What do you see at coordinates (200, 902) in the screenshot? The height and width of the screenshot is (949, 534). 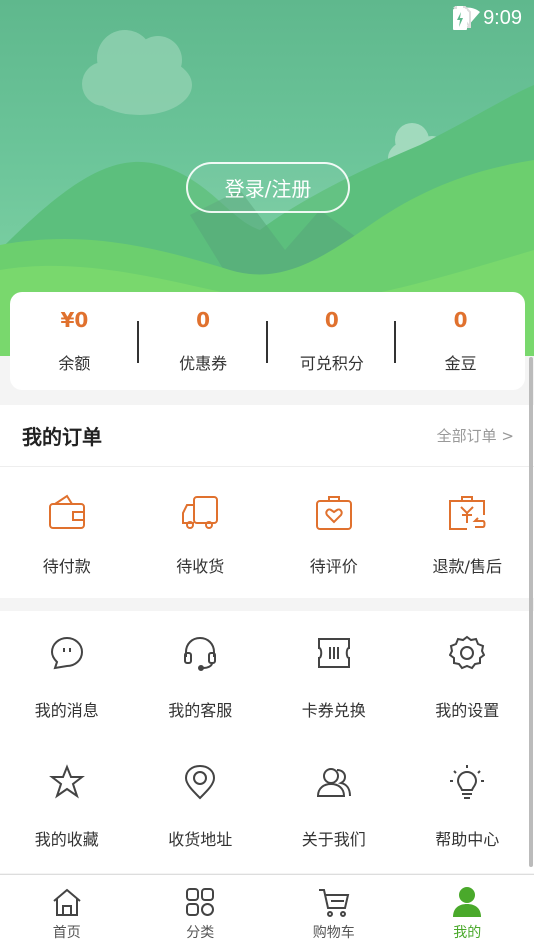 I see `grid-icon` at bounding box center [200, 902].